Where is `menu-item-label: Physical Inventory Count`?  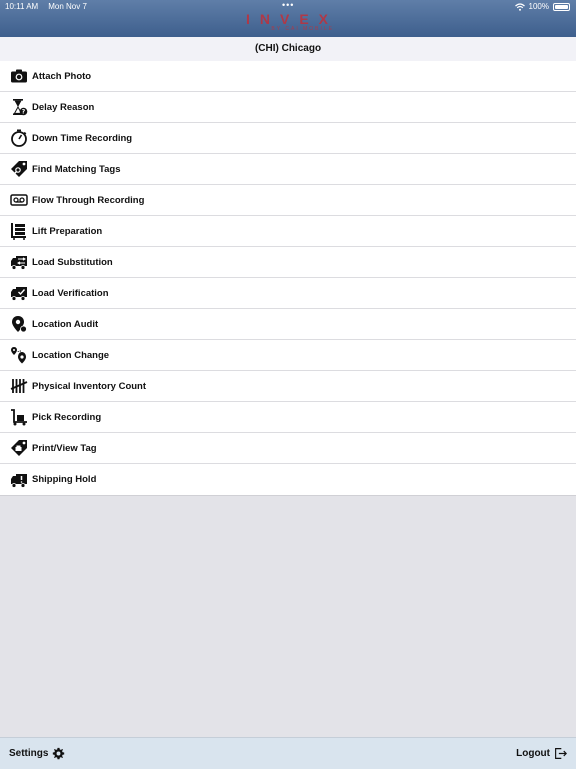
menu-item-label: Physical Inventory Count is located at coordinates (89, 386).